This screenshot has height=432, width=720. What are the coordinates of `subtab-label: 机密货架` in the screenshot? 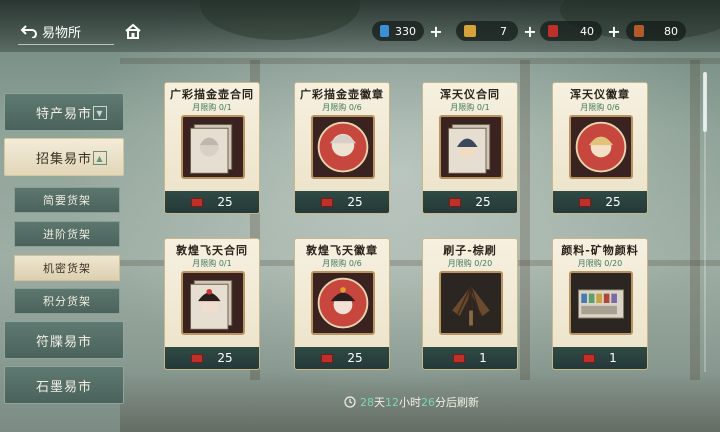 It's located at (67, 268).